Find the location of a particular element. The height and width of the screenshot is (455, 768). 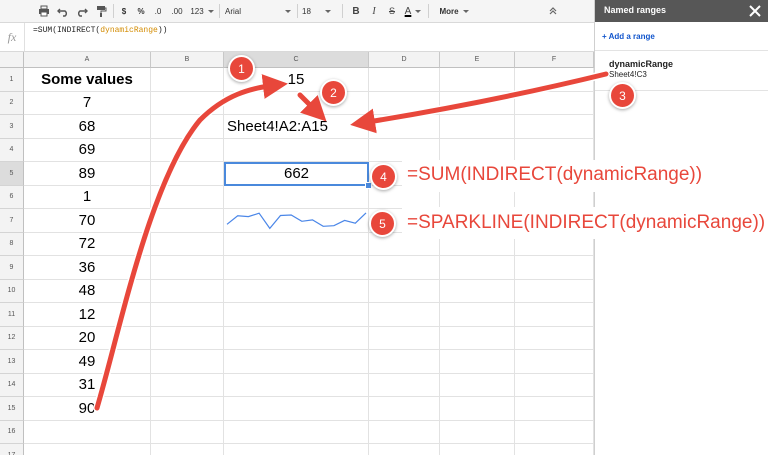

cell-a9: 36 is located at coordinates (87, 268).